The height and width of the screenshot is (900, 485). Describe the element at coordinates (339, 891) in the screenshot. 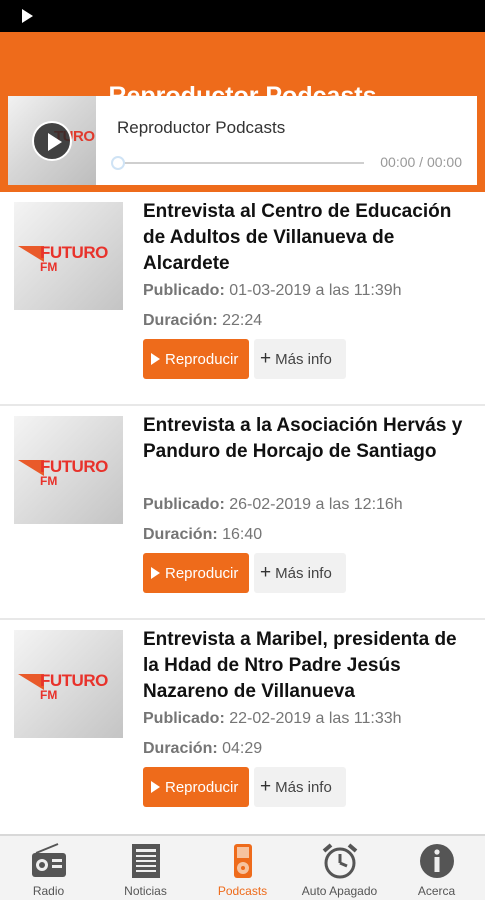

I see `tab-label: Auto Apagado` at that location.